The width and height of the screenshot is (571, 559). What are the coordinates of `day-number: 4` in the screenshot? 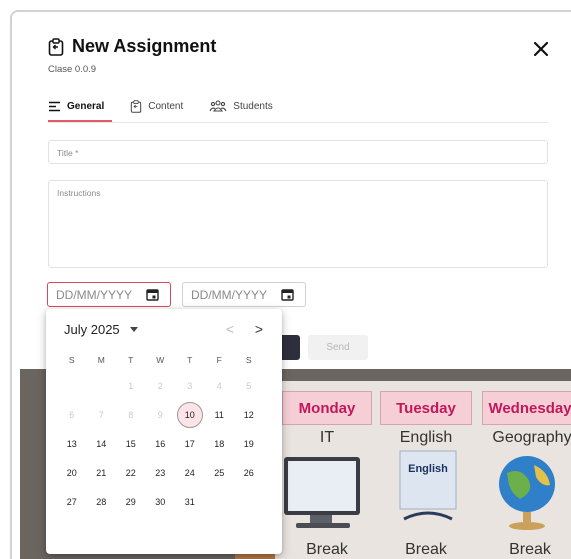 It's located at (219, 385).